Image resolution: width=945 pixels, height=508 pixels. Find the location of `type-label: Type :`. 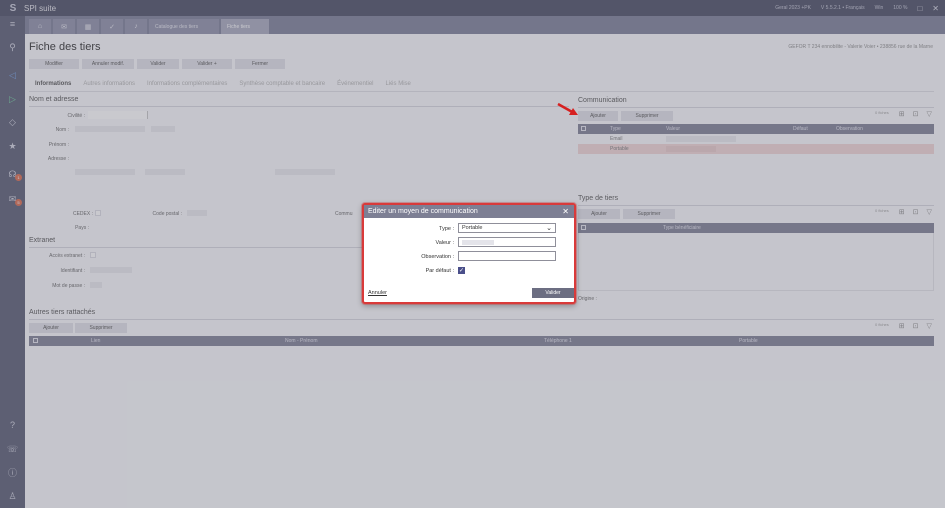

type-label: Type : is located at coordinates (446, 229).